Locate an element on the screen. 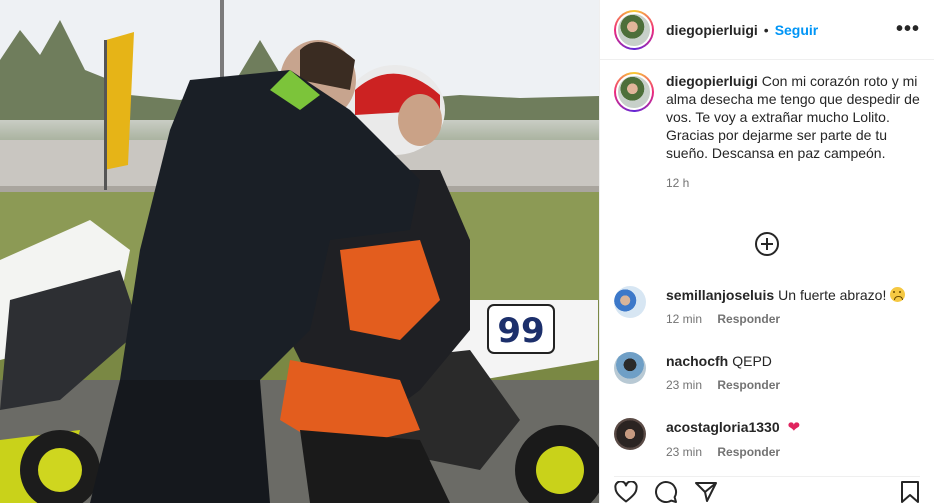 This screenshot has width=934, height=503. post-header: diegopierluigi • Seguir ••• is located at coordinates (767, 30).